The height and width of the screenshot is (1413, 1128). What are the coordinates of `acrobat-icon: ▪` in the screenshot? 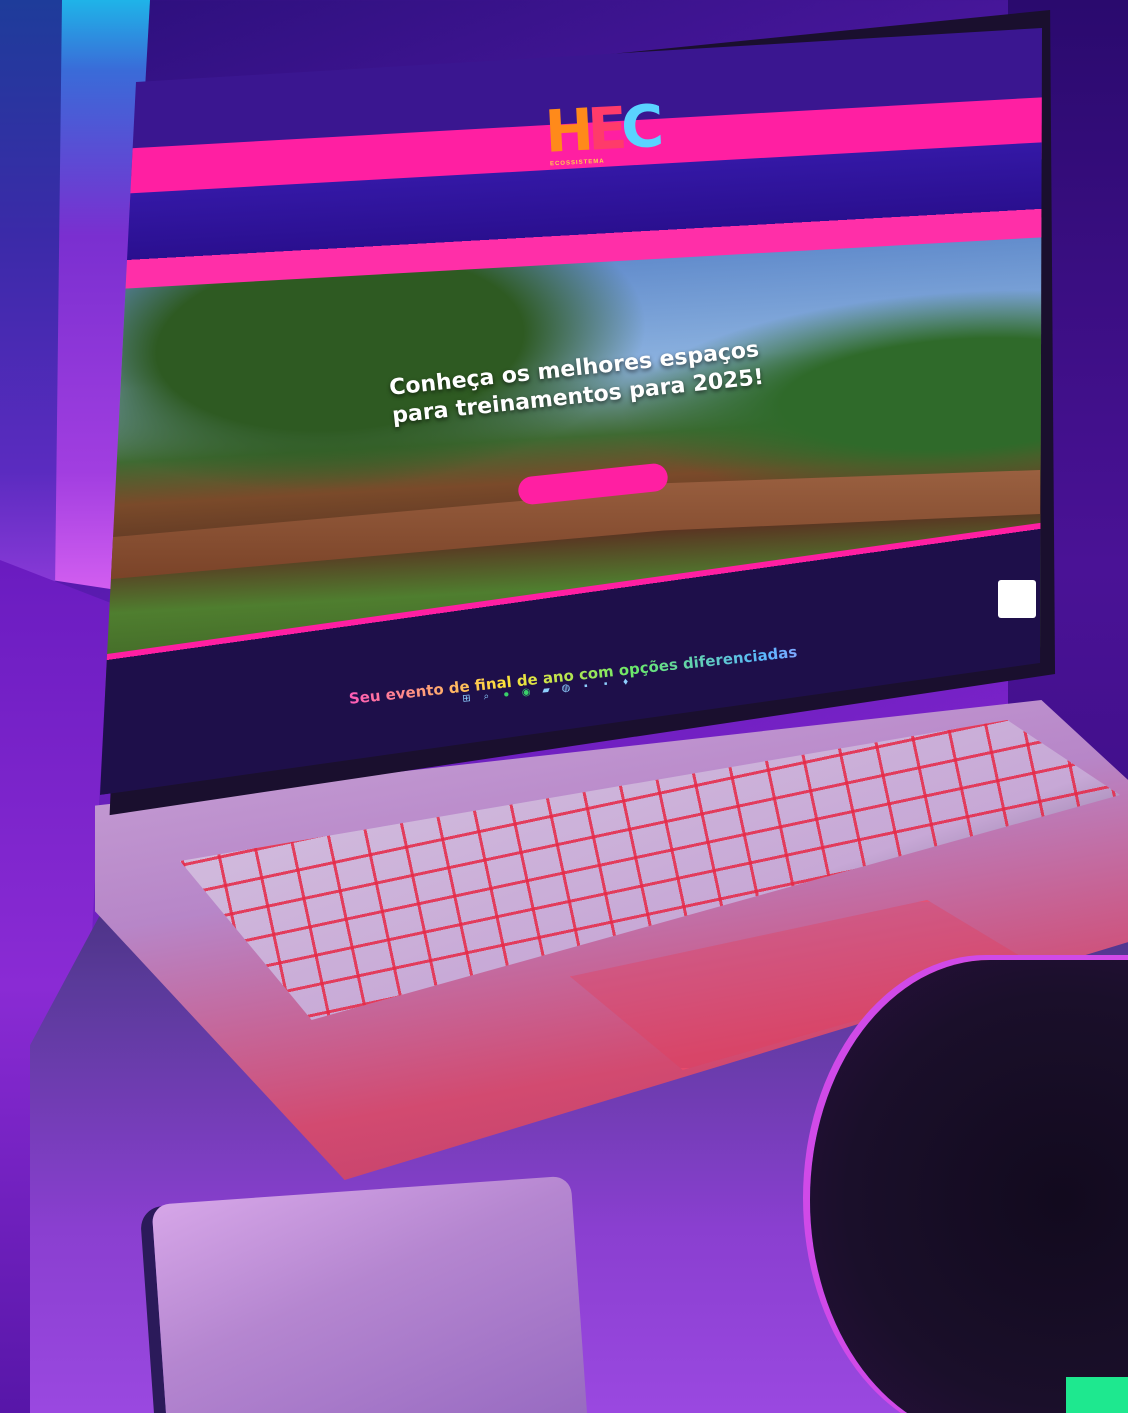 It's located at (585, 686).